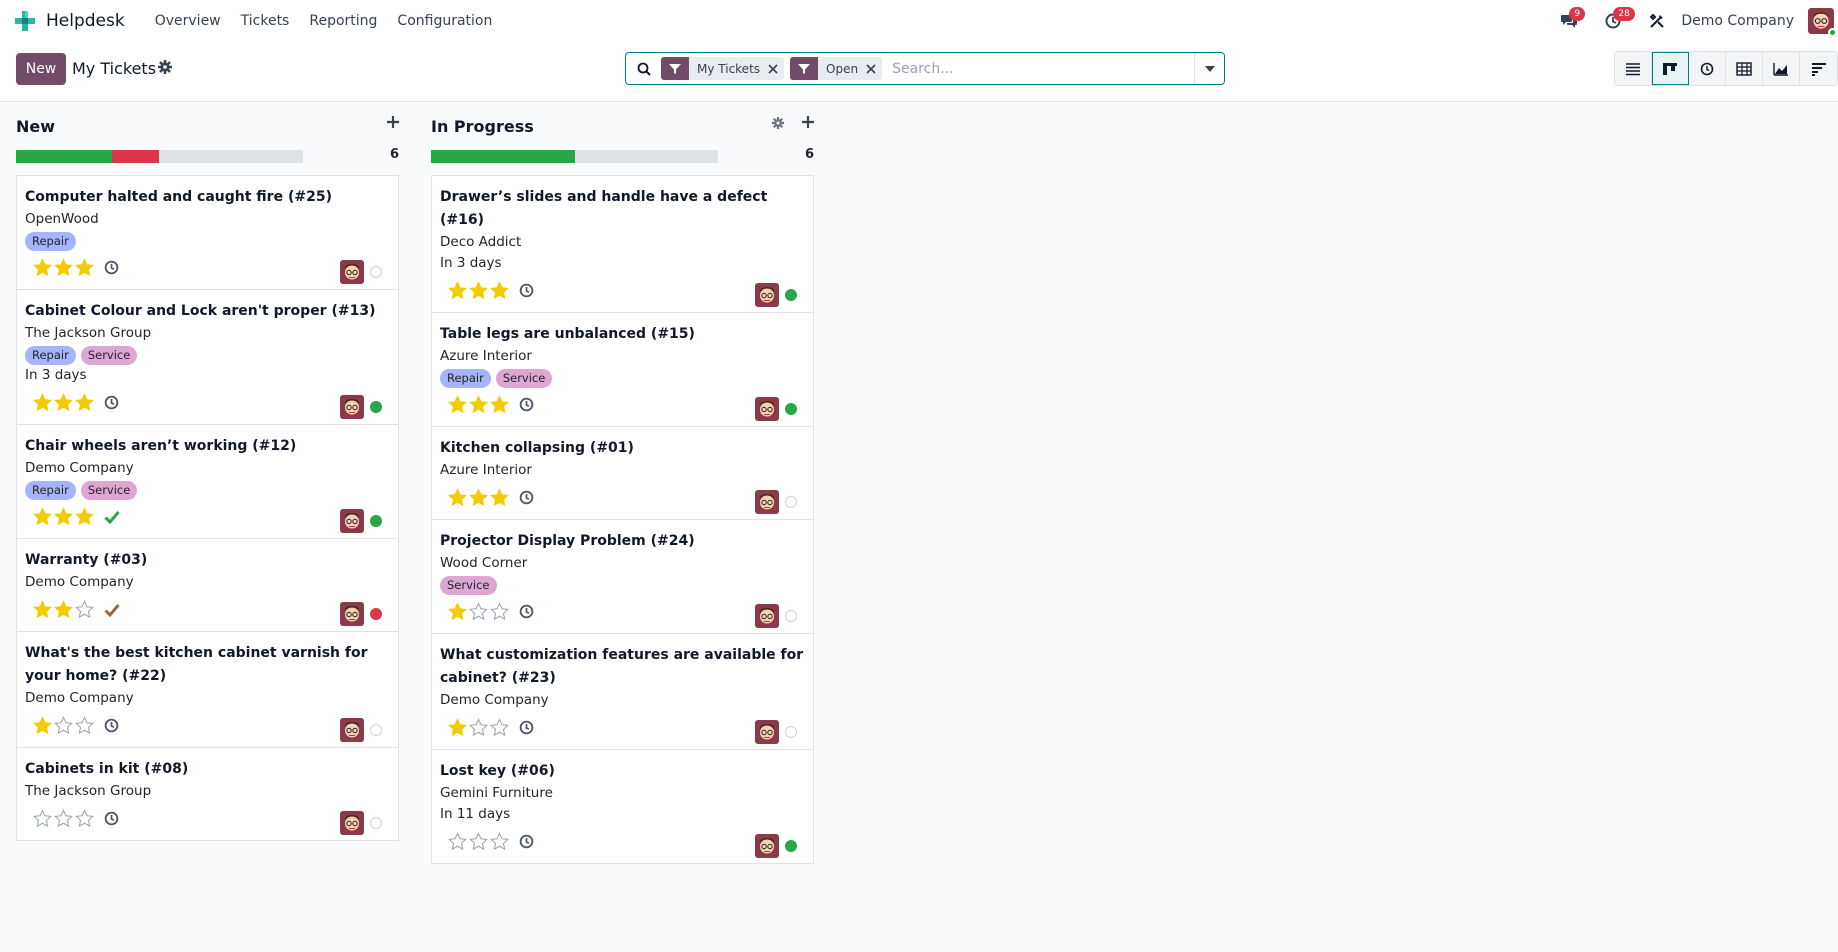 This screenshot has height=952, width=1838. Describe the element at coordinates (135, 156) in the screenshot. I see `progress-segment-blocked` at that location.